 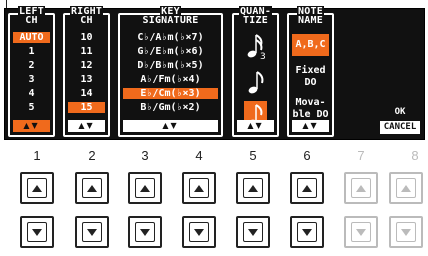 I want to click on button-number-5: 5, so click(x=253, y=155).